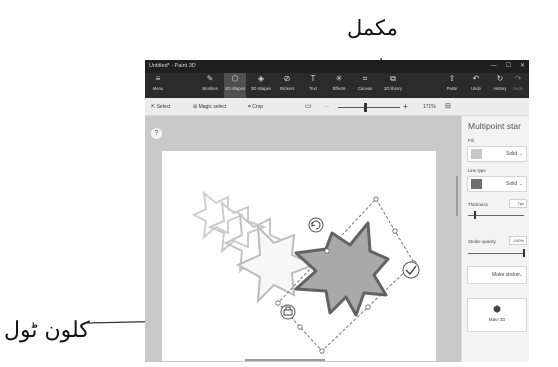  Describe the element at coordinates (477, 170) in the screenshot. I see `line-type-label: Line type` at that location.